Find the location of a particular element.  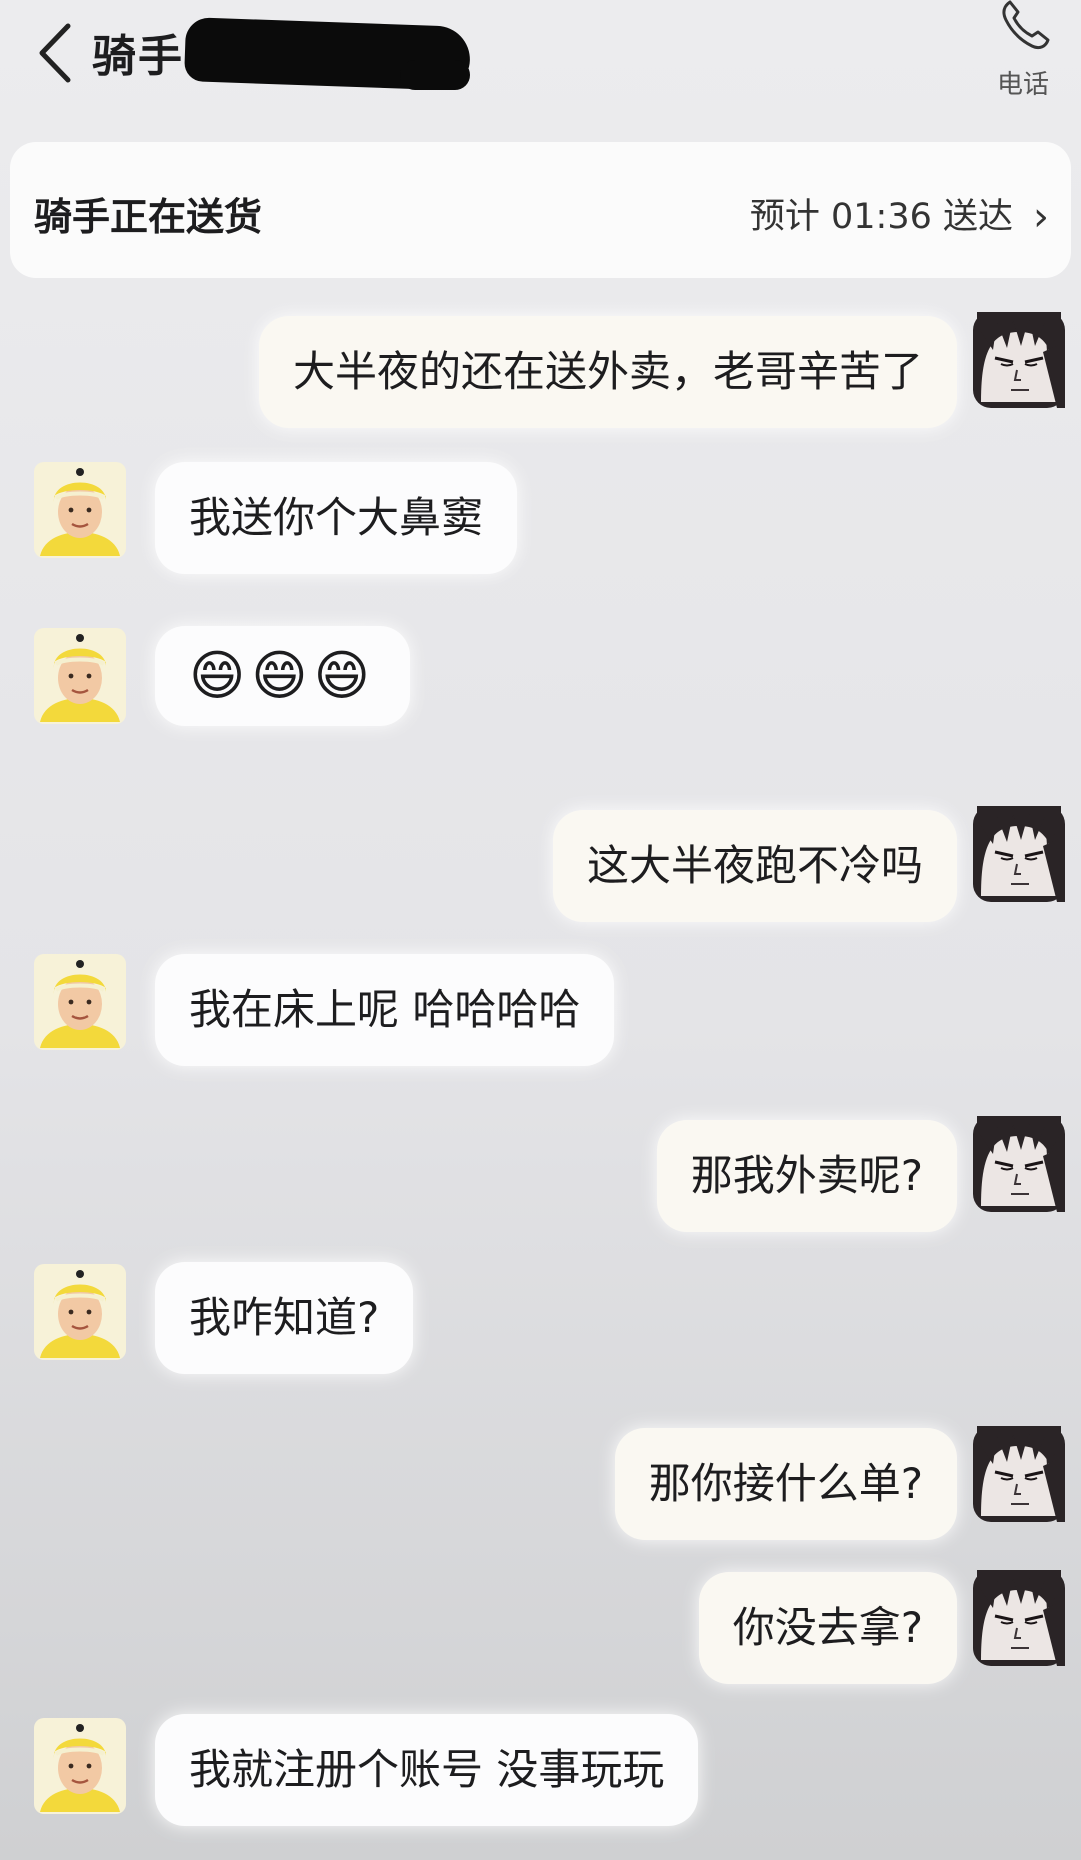

message-bubble-incoming: 我就注册个账号 没事玩玩 is located at coordinates (427, 1770).